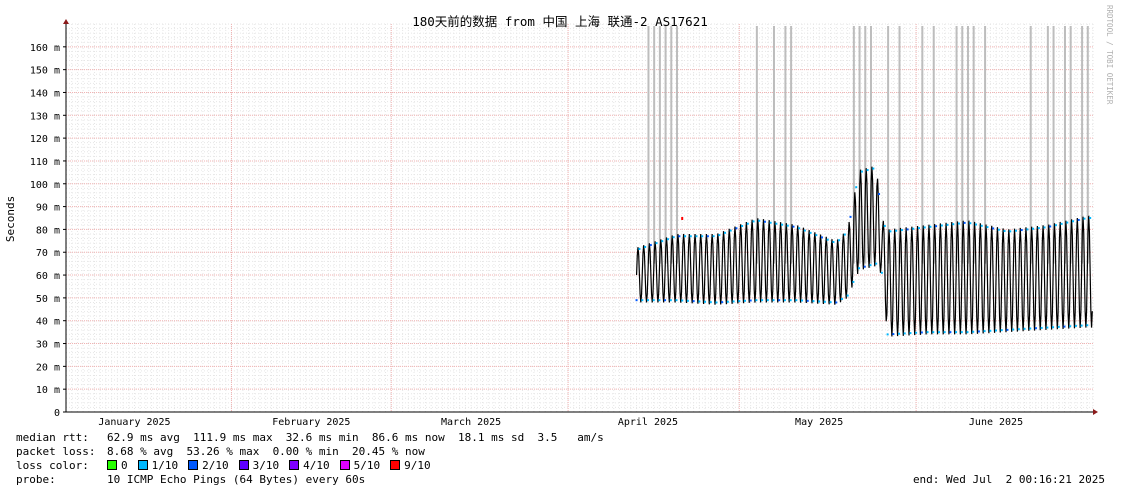  I want to click on y-axis-label: Seconds, so click(10, 219).